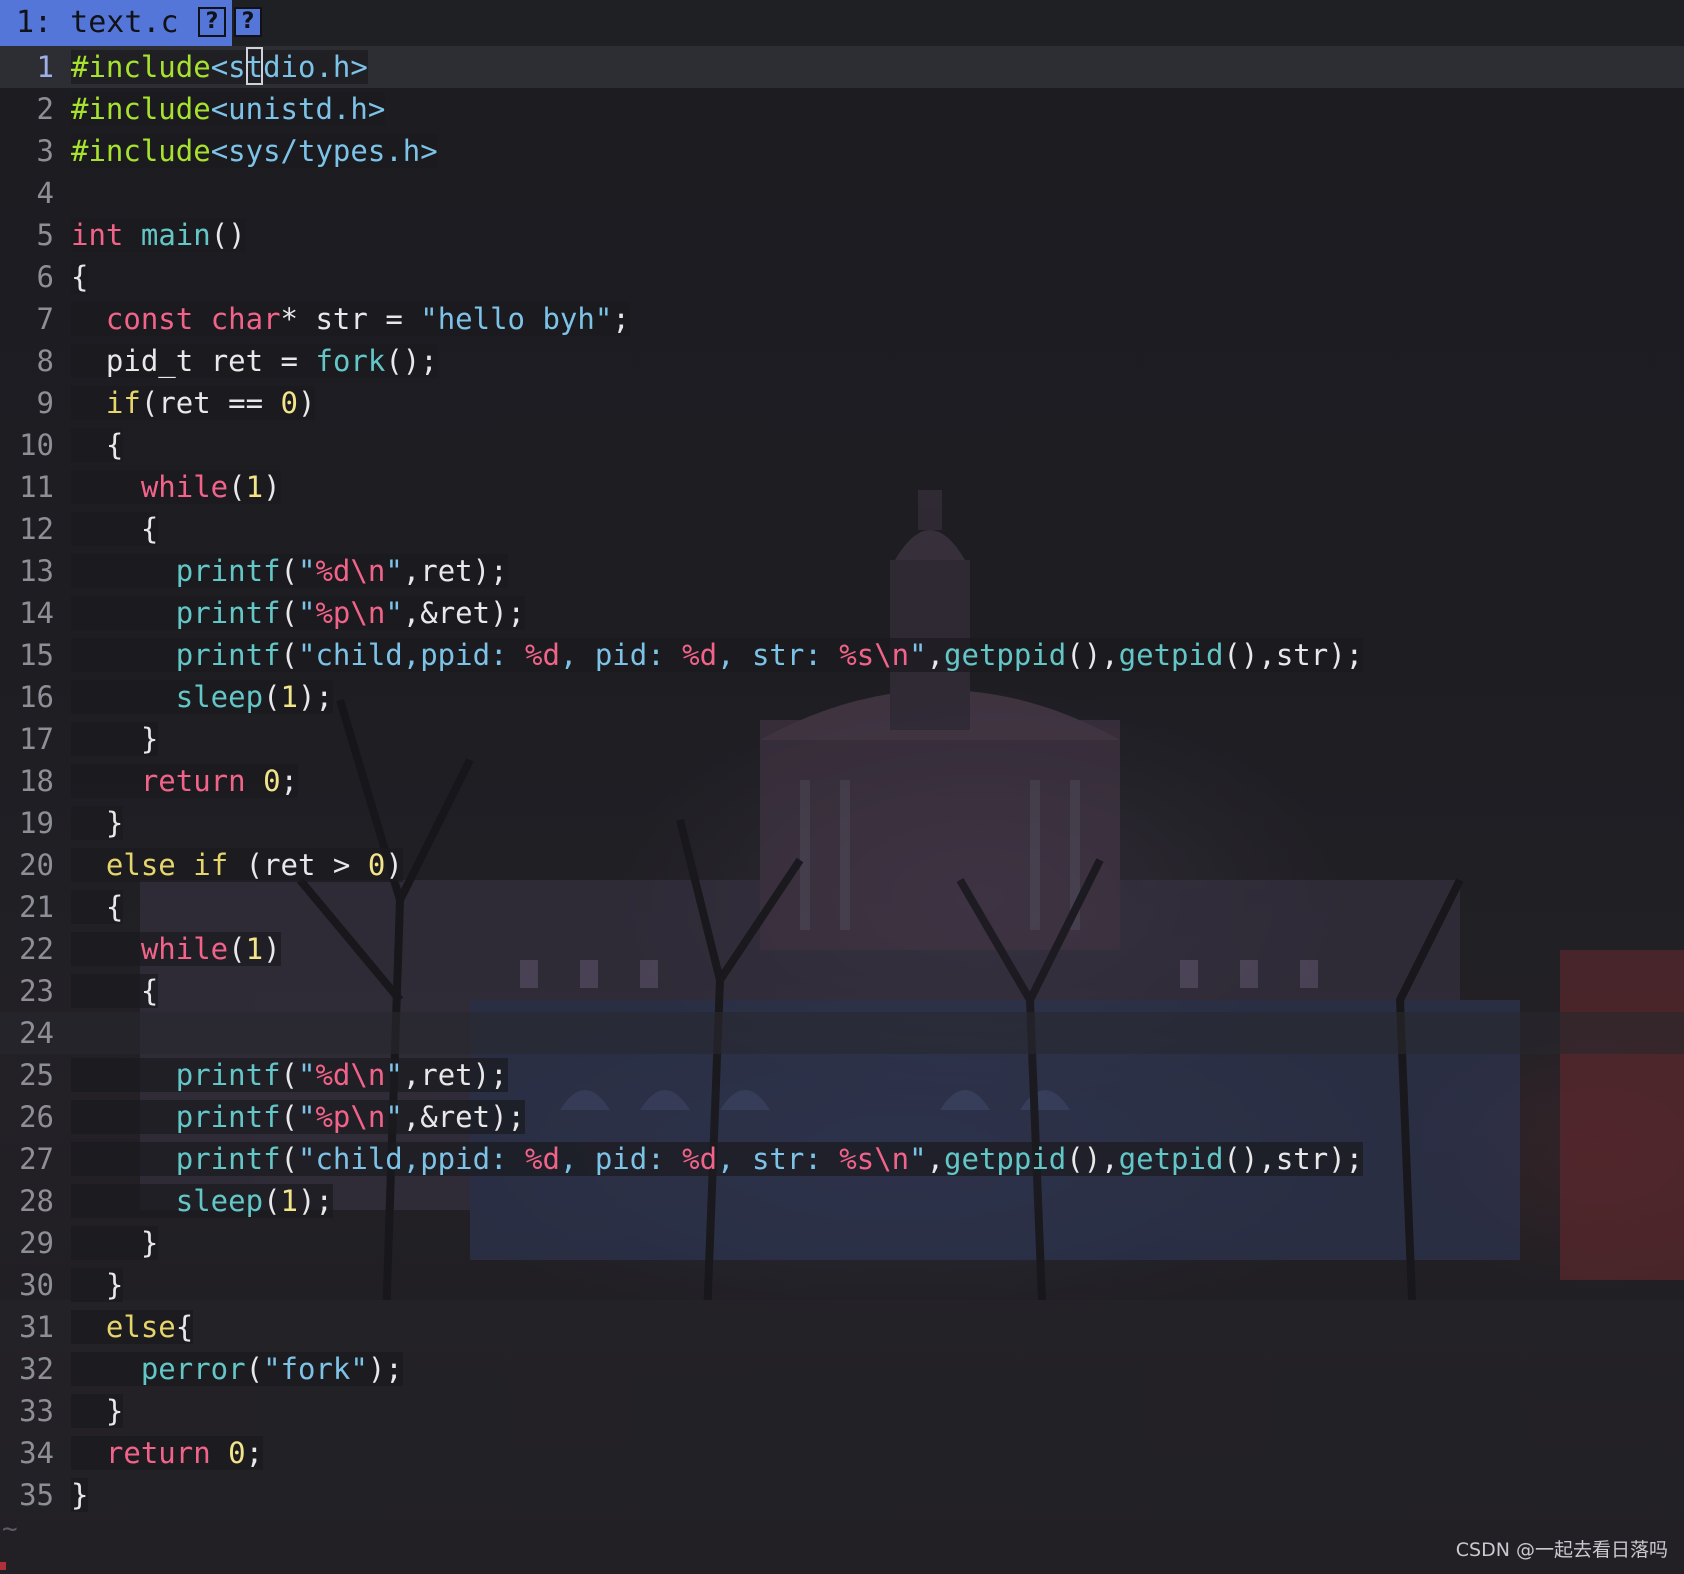 This screenshot has width=1684, height=1574. I want to click on line-number: 27, so click(36, 1159).